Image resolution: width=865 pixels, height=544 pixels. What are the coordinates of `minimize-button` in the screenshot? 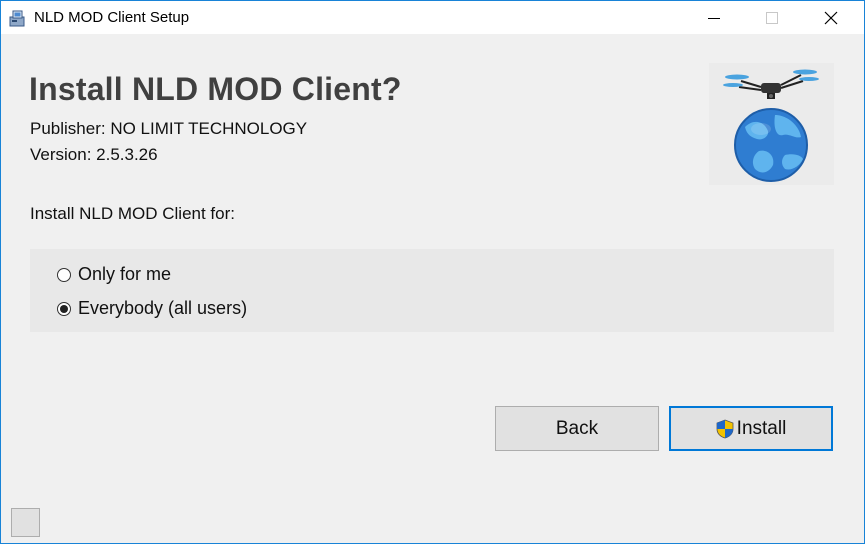 It's located at (714, 17).